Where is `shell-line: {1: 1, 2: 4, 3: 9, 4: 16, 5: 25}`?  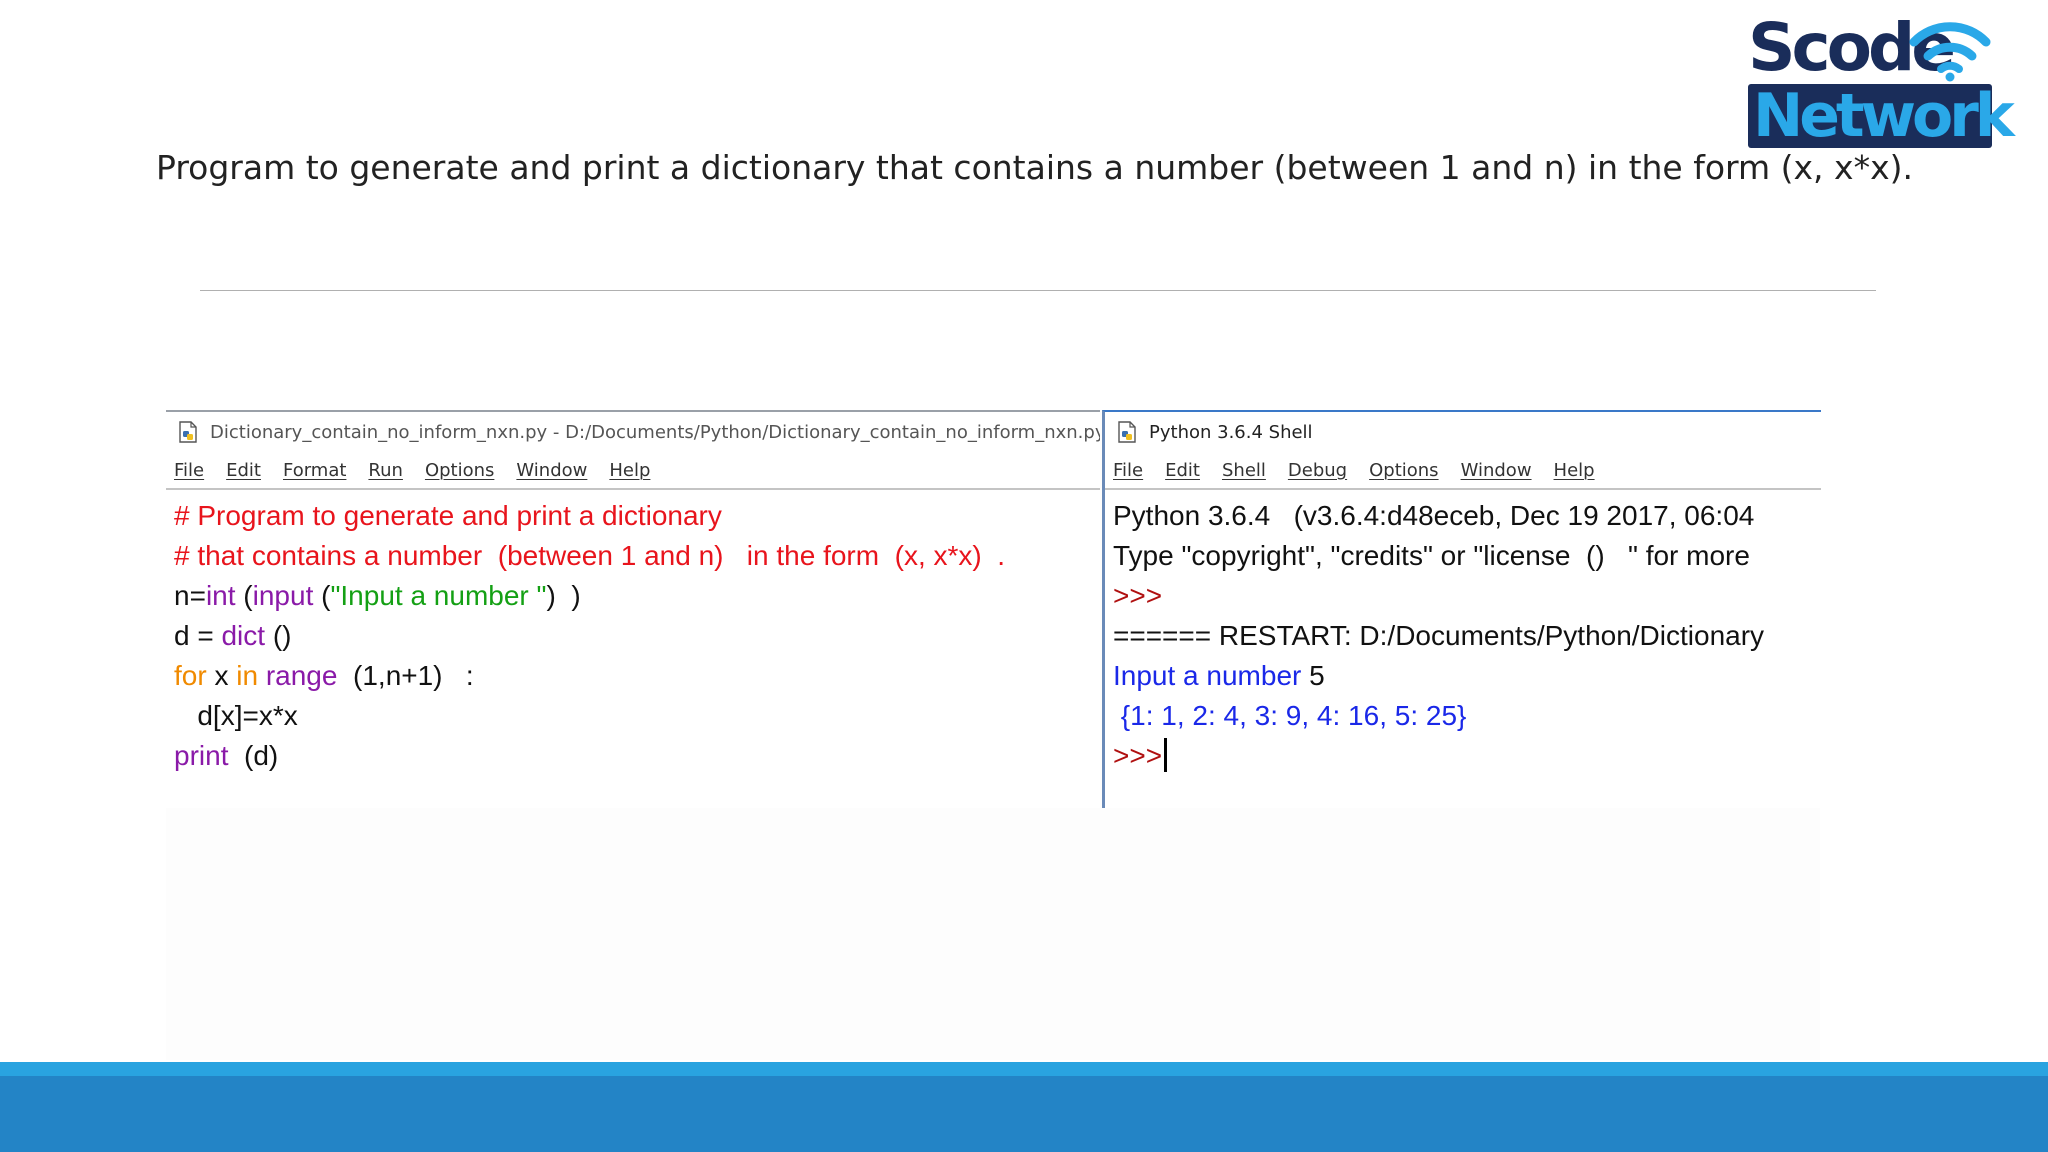 shell-line: {1: 1, 2: 4, 3: 9, 4: 16, 5: 25} is located at coordinates (1467, 716).